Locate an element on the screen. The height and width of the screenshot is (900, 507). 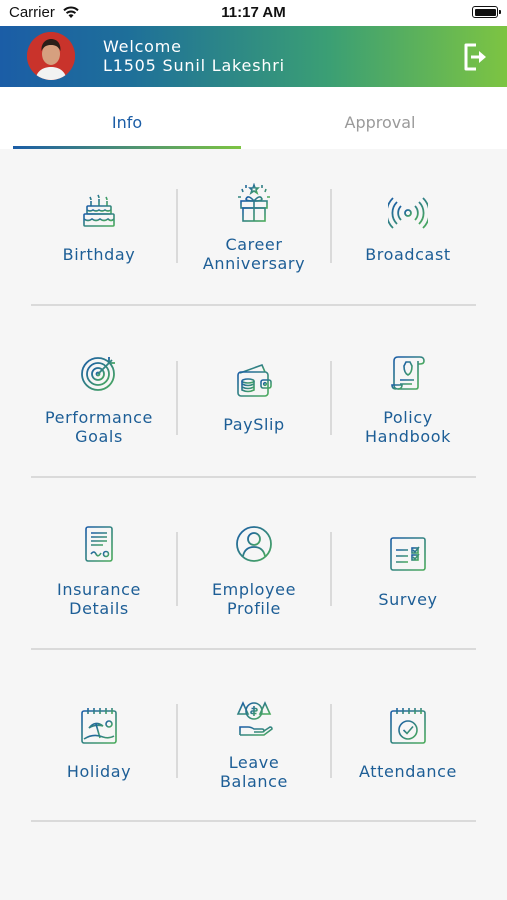
tab-indicator is located at coordinates (127, 147).